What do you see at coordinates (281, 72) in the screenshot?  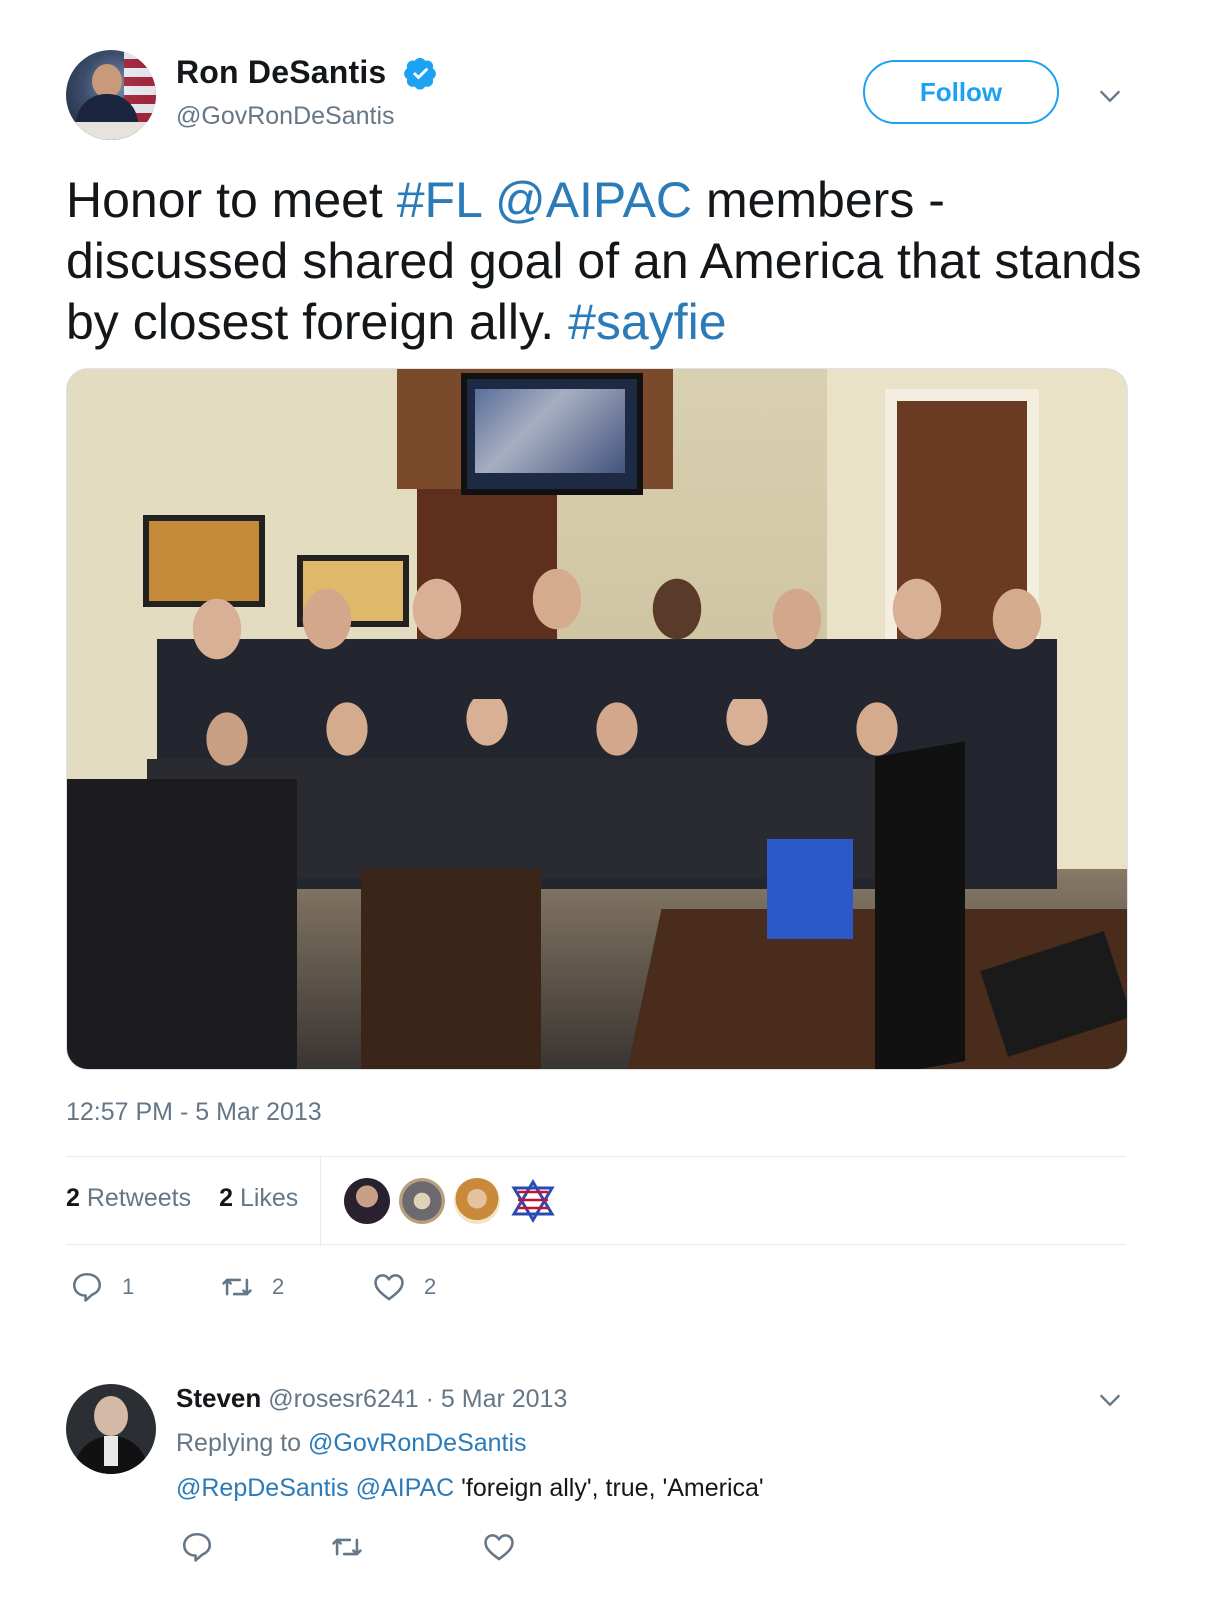 I see `author-name: Ron DeSantis` at bounding box center [281, 72].